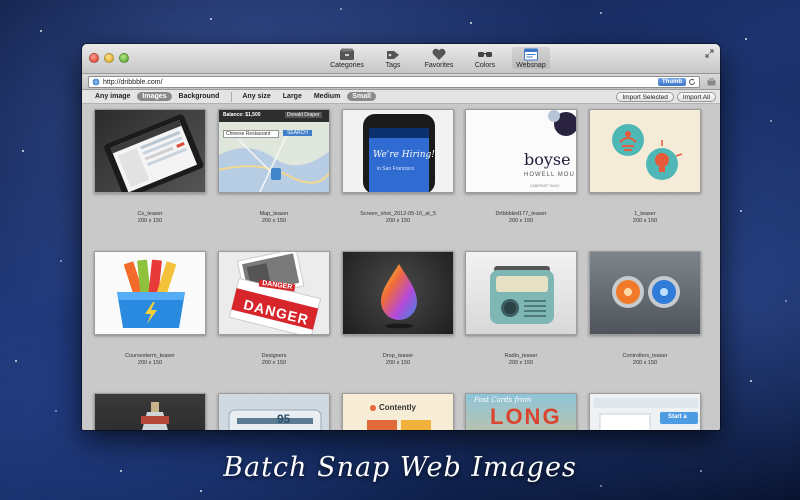  I want to click on gallery-item: 95, so click(274, 411).